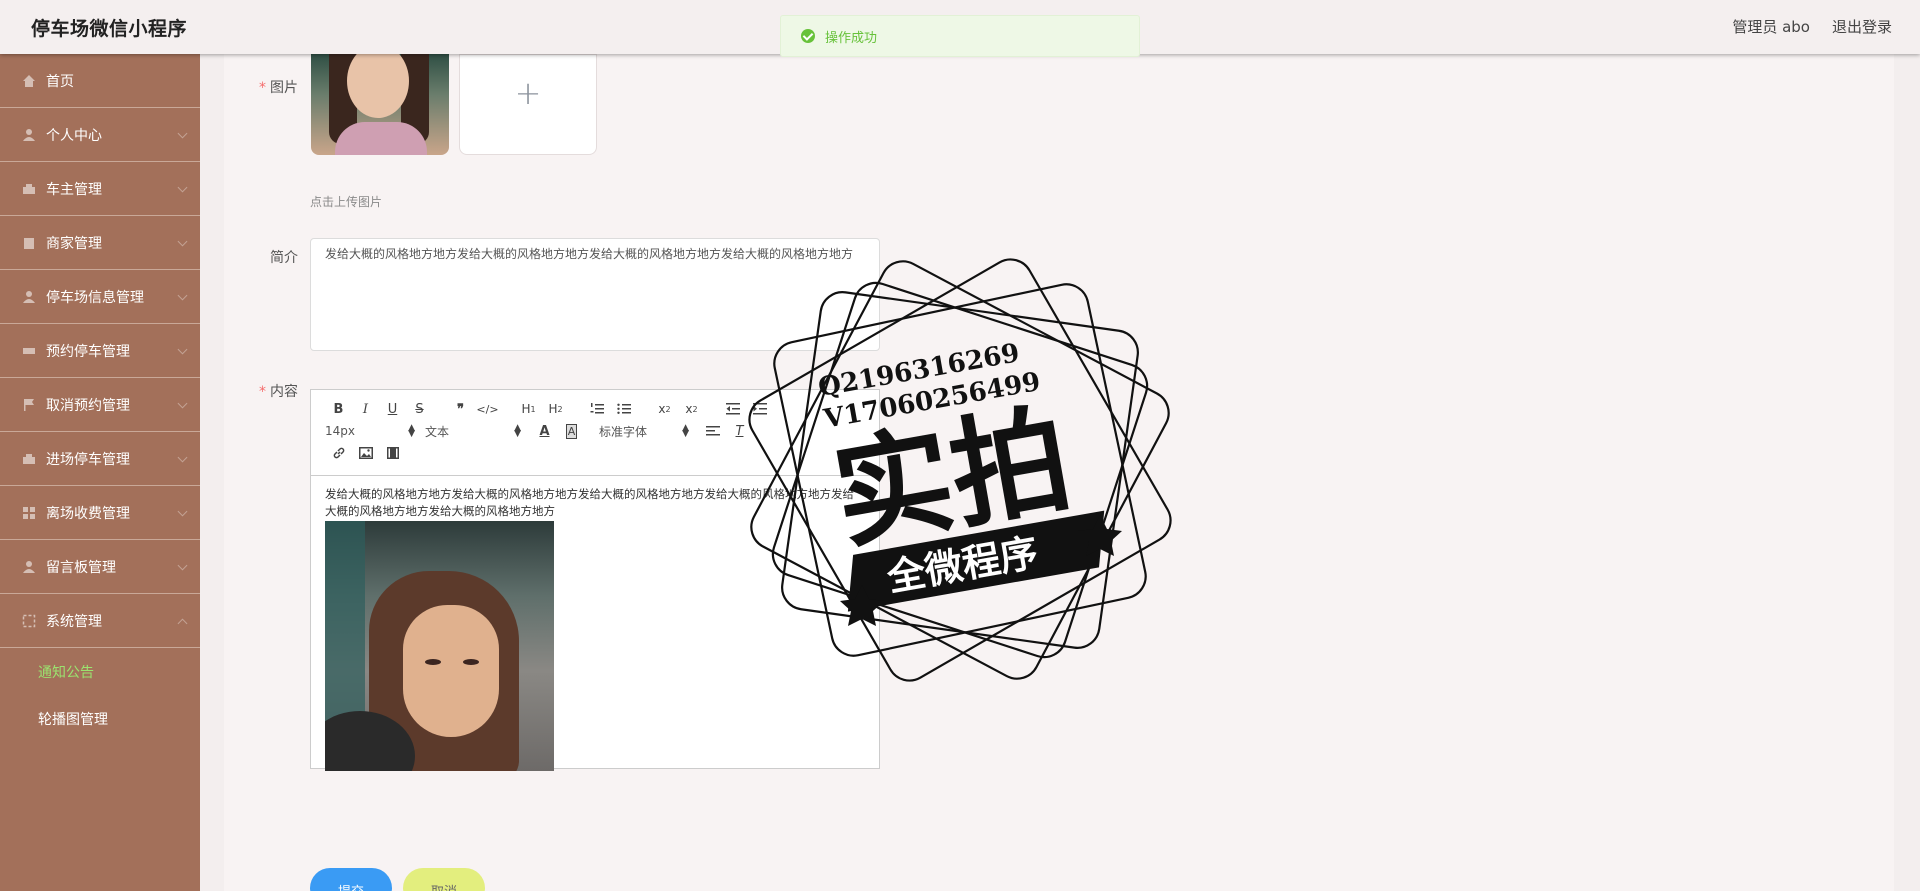 This screenshot has height=891, width=1920. What do you see at coordinates (365, 453) in the screenshot?
I see `image-icon` at bounding box center [365, 453].